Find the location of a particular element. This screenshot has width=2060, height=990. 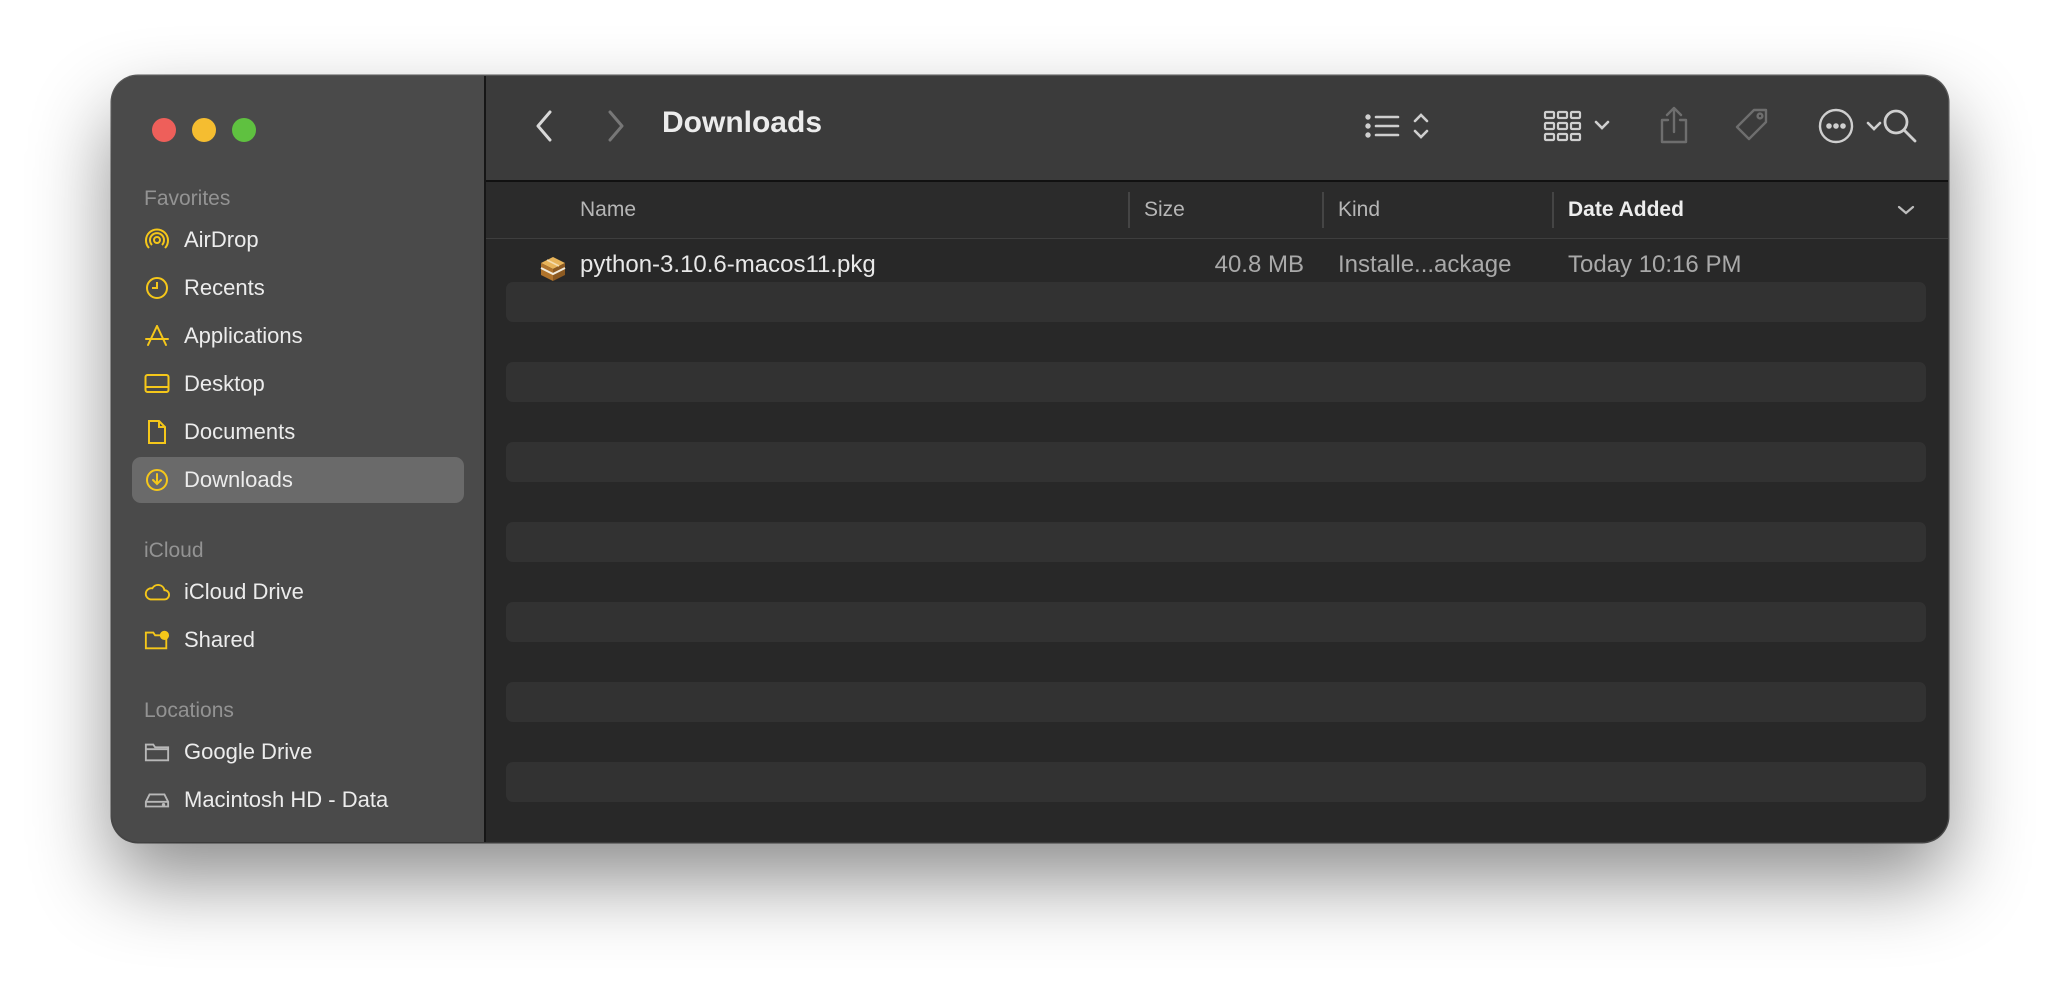

sidebar-item-label: Applications is located at coordinates (243, 335).